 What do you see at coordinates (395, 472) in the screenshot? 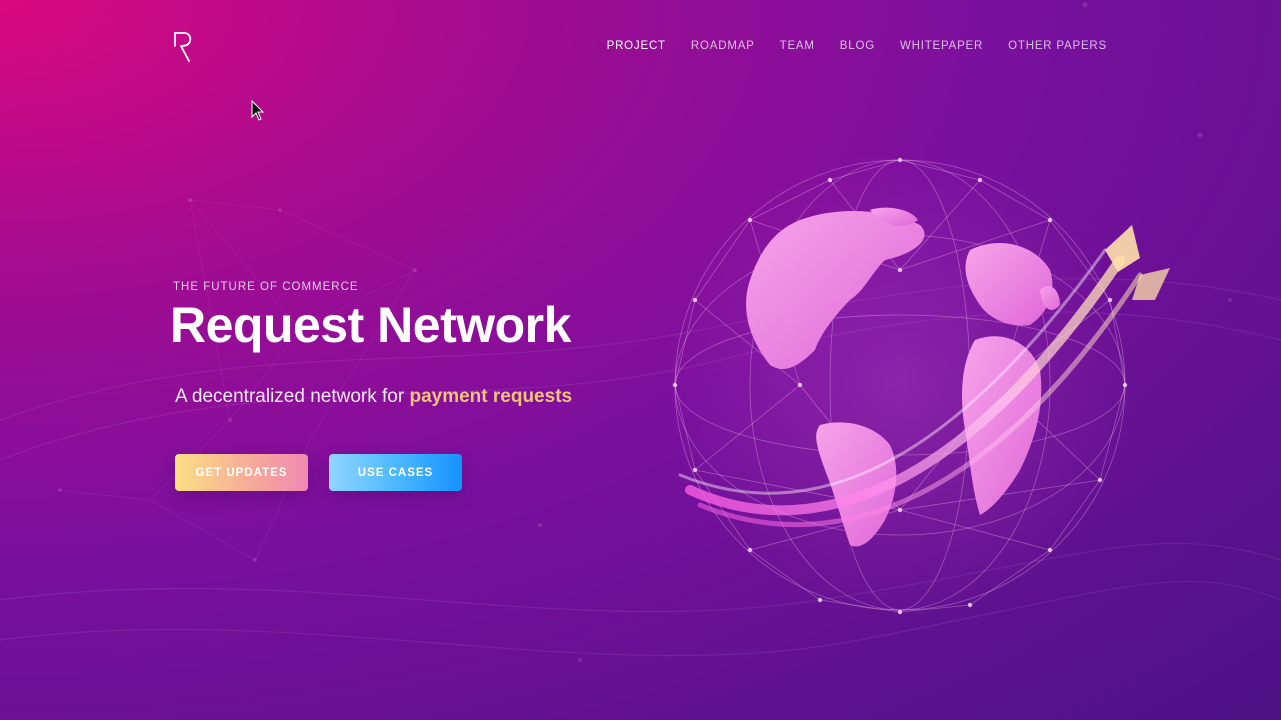
I see `use-cases-button: USE CASES` at bounding box center [395, 472].